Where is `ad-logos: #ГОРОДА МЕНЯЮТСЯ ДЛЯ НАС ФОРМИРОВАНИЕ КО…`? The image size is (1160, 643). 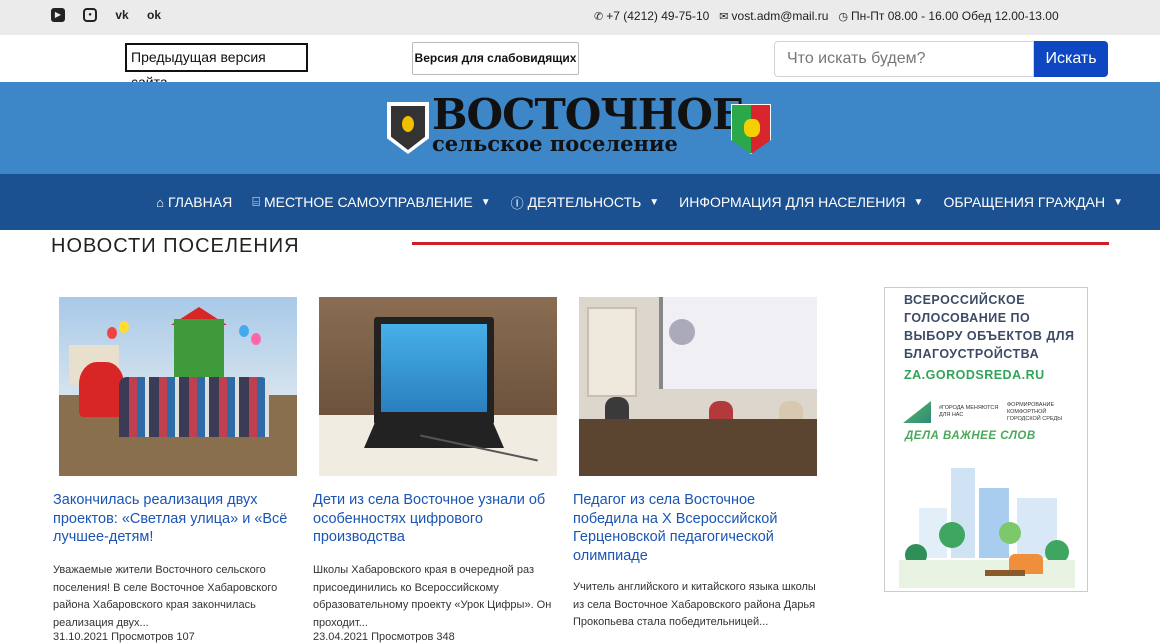 ad-logos: #ГОРОДА МЕНЯЮТСЯ ДЛЯ НАС ФОРМИРОВАНИЕ КО… is located at coordinates (990, 412).